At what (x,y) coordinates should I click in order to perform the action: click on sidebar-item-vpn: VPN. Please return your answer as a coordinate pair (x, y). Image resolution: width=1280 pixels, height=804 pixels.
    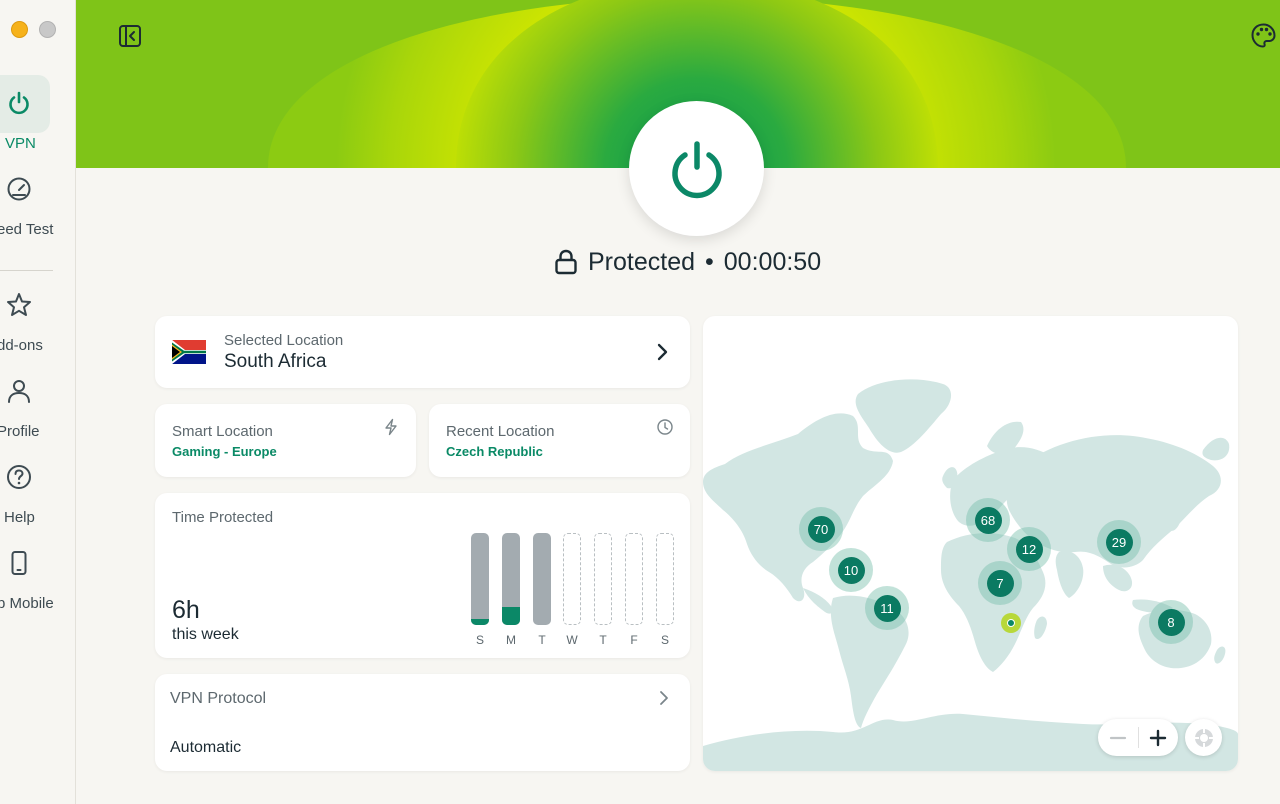
    Looking at the image, I should click on (38, 113).